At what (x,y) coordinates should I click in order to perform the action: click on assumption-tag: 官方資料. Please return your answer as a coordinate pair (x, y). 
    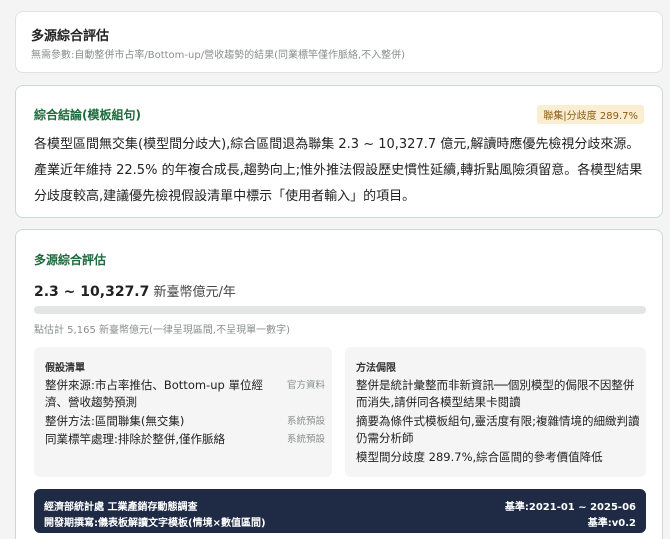
    Looking at the image, I should click on (305, 385).